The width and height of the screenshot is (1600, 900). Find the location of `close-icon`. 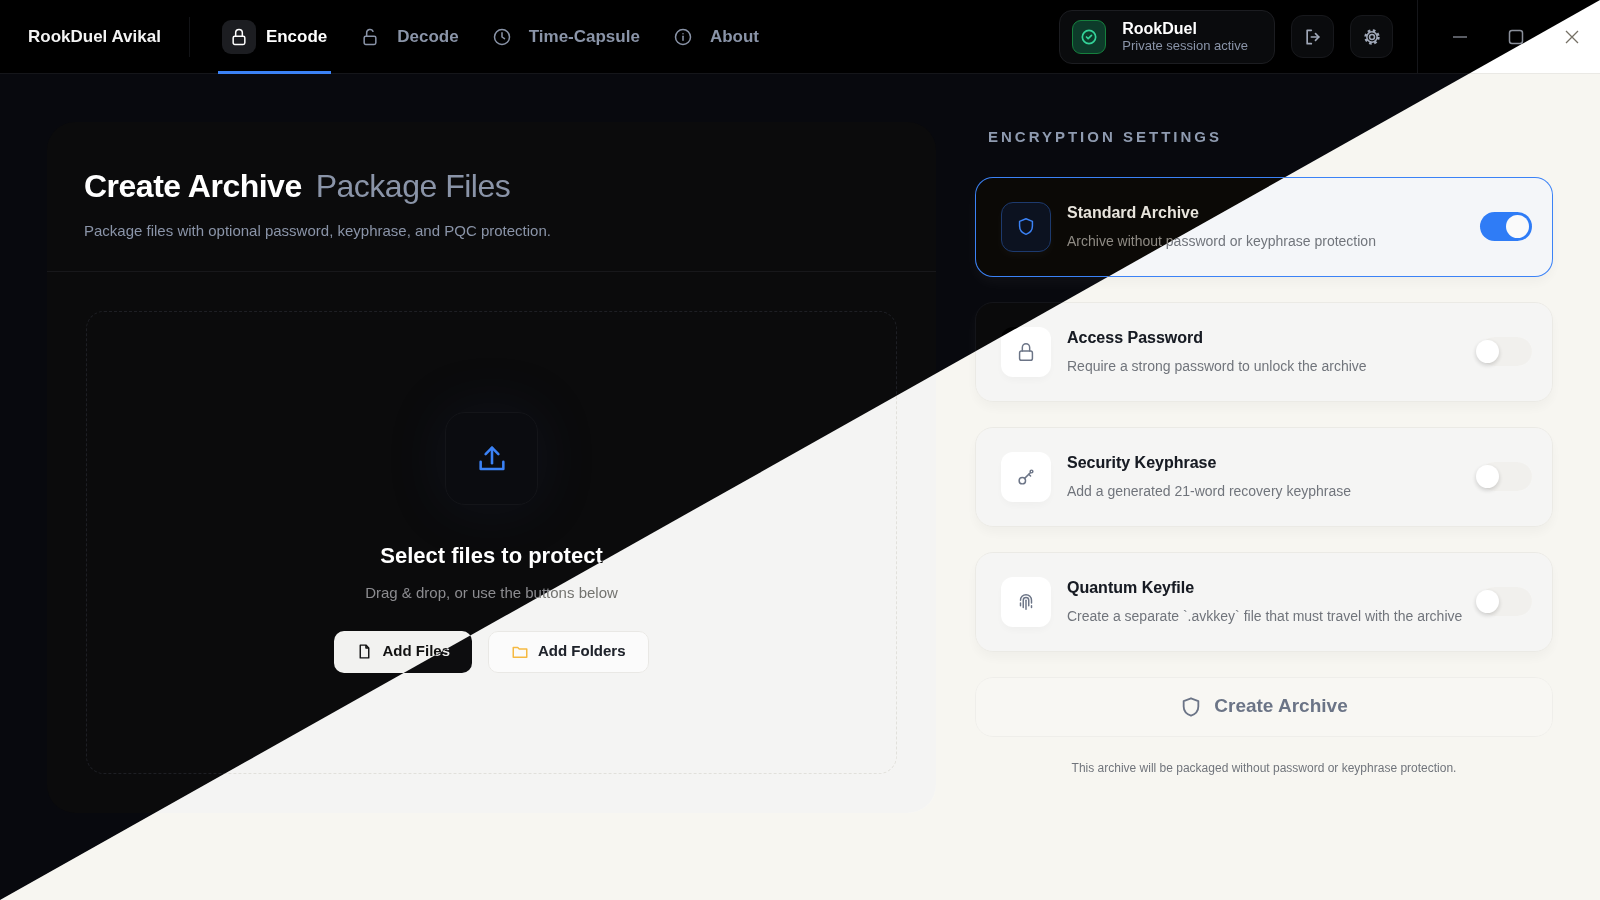

close-icon is located at coordinates (1572, 36).